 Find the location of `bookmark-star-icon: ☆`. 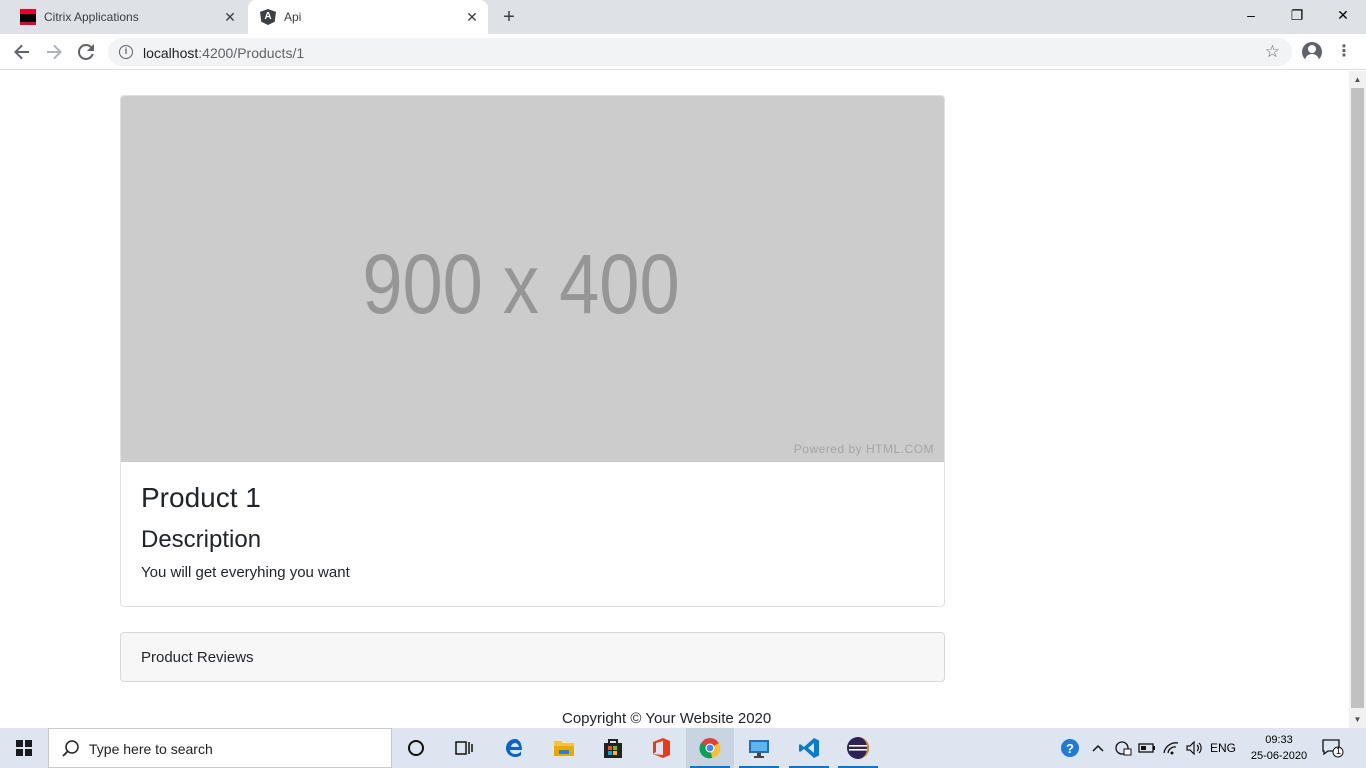

bookmark-star-icon: ☆ is located at coordinates (1272, 52).